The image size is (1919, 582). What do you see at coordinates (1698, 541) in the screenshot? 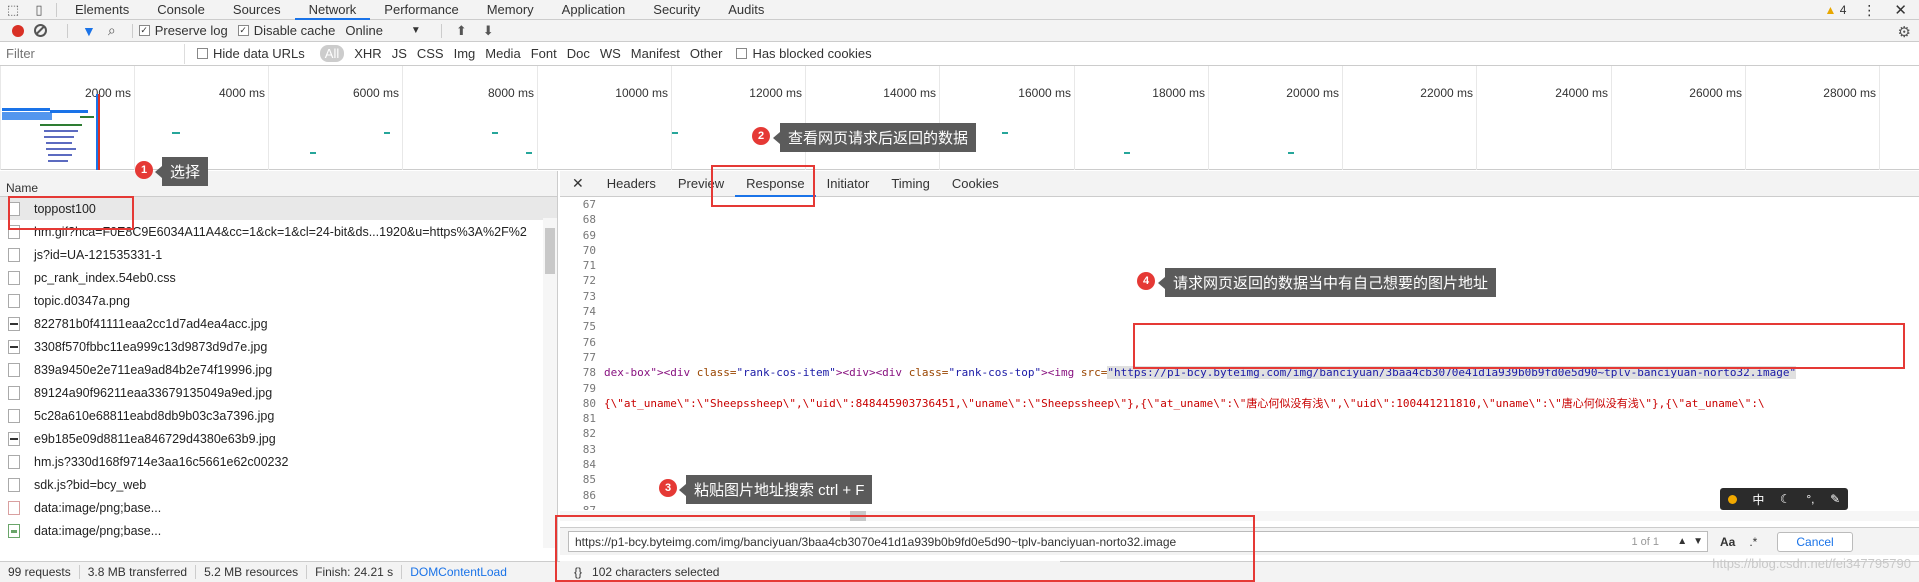
I see `next-match-icon: ▼` at bounding box center [1698, 541].